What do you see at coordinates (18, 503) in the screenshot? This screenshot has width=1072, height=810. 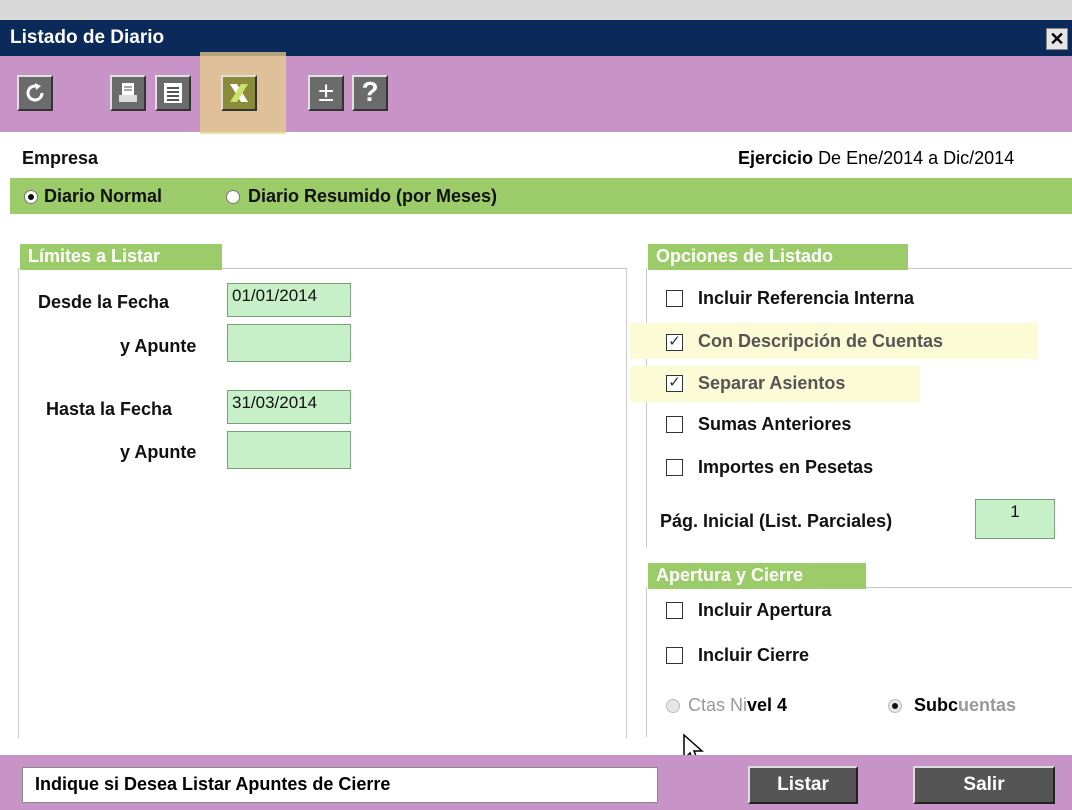 I see `limits-left-border` at bounding box center [18, 503].